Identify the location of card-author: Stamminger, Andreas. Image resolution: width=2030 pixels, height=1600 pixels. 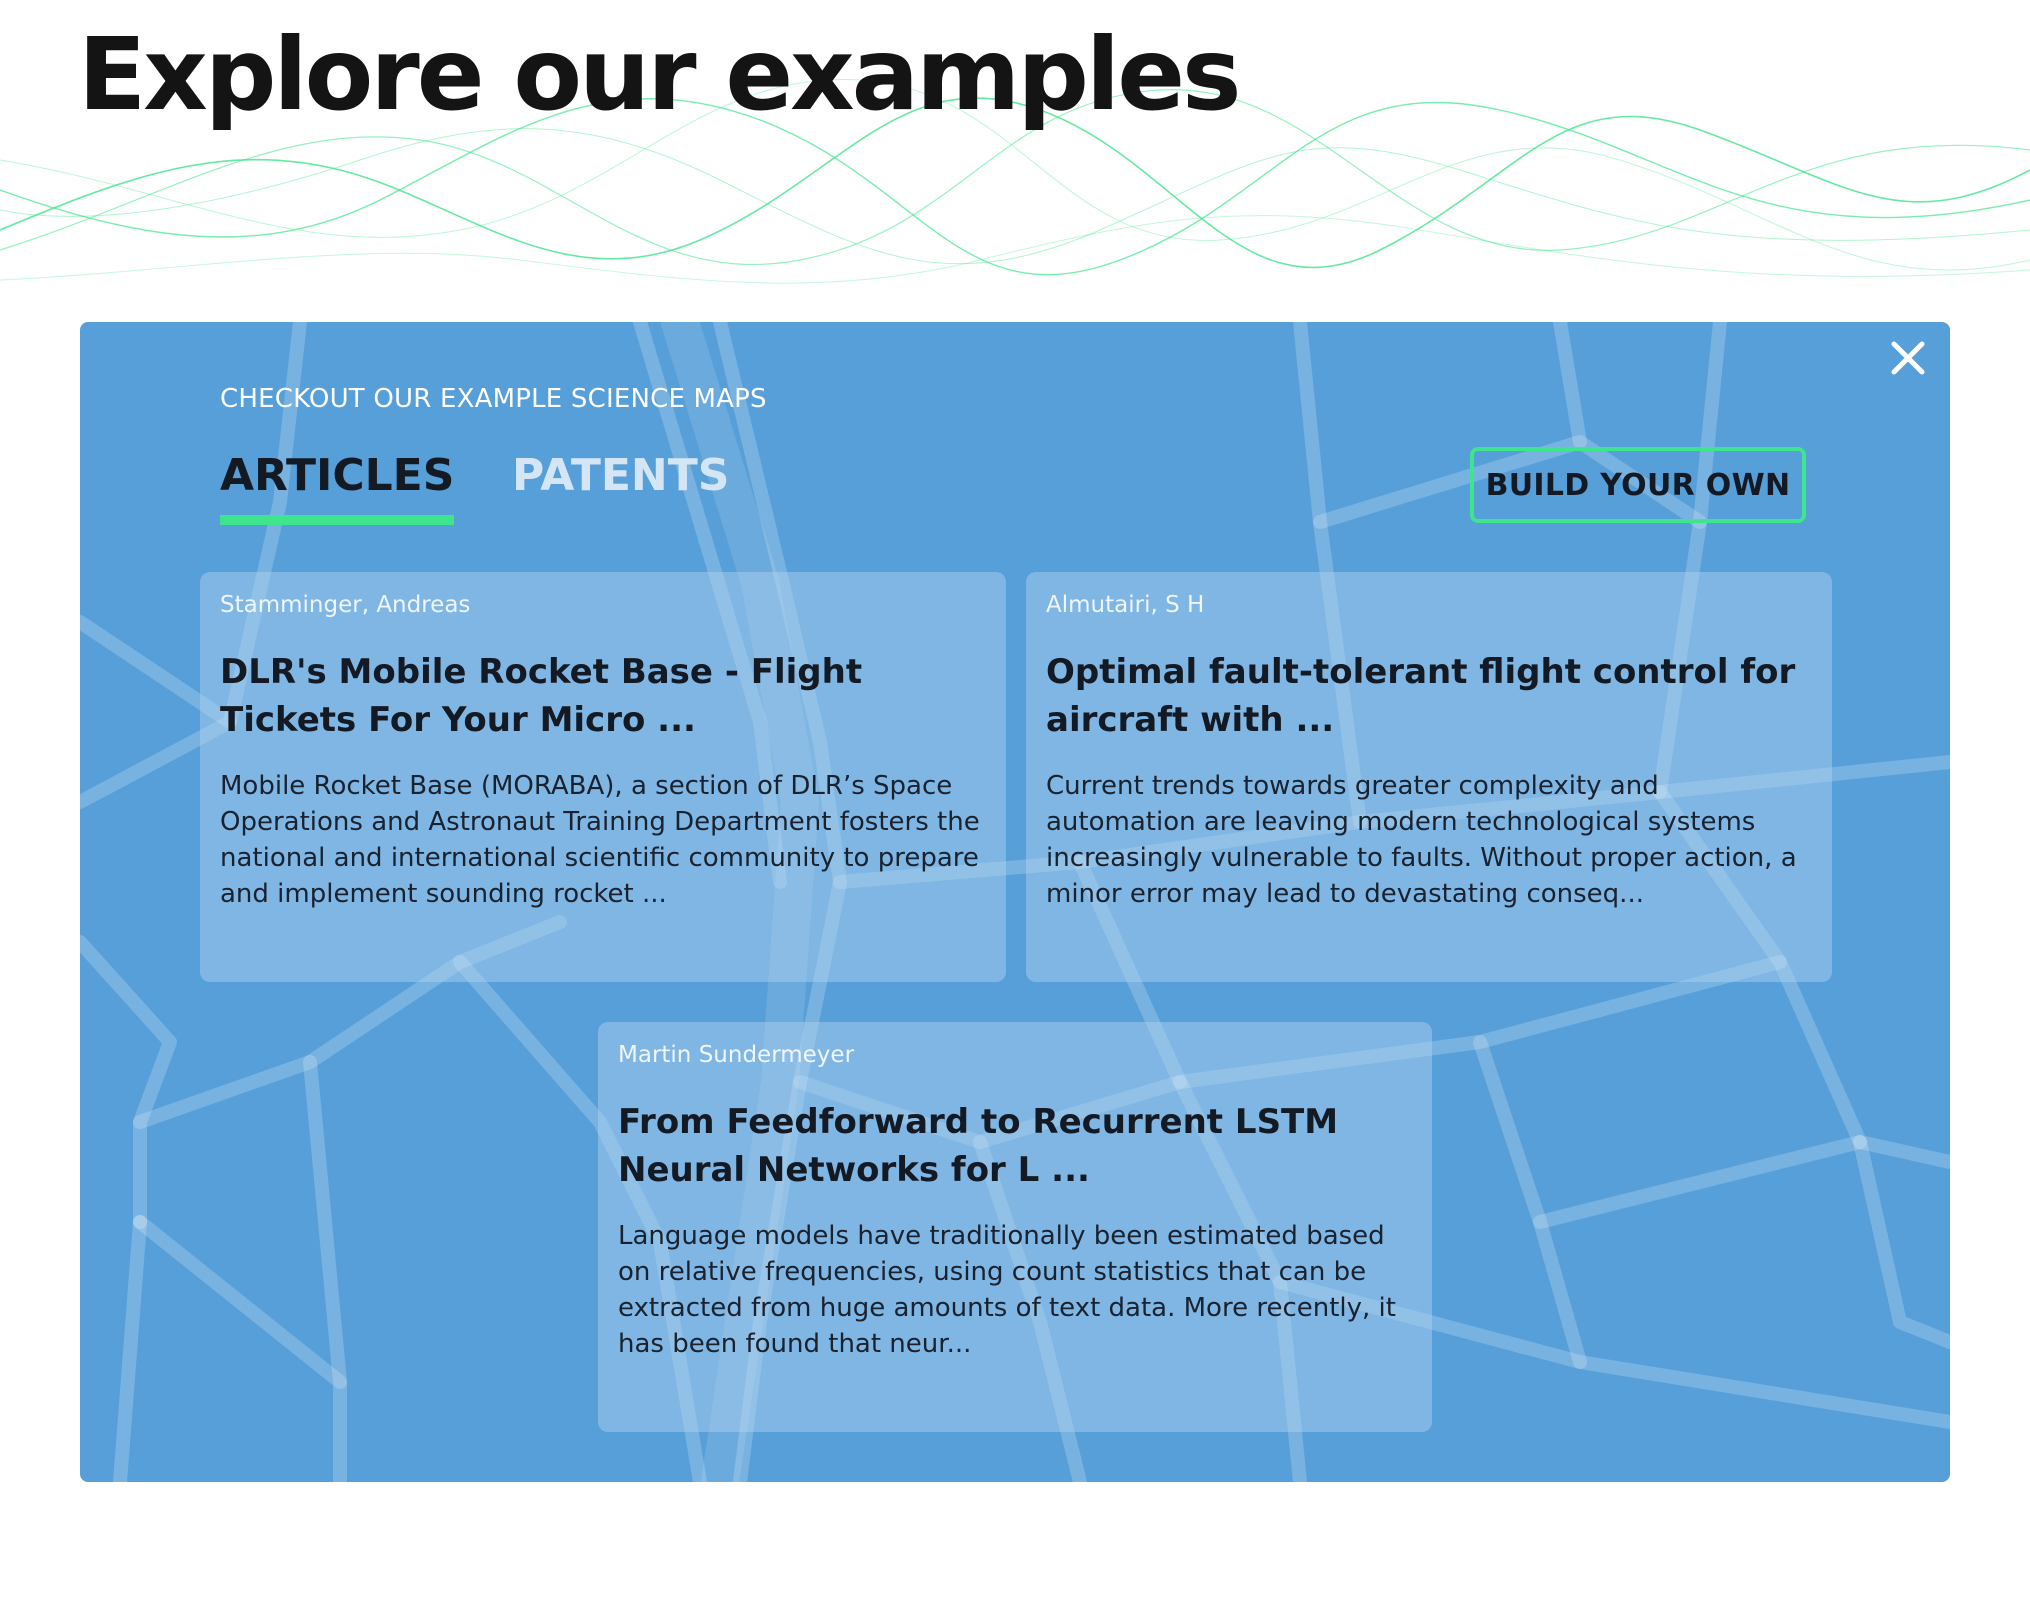
(345, 605).